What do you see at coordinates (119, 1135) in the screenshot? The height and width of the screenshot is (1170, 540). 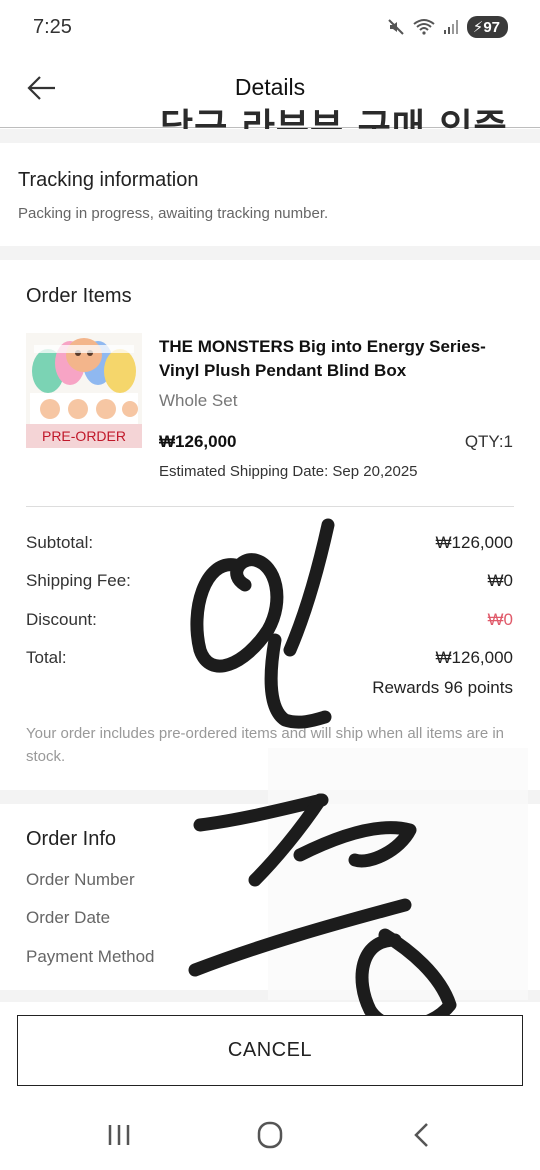 I see `recents-icon` at bounding box center [119, 1135].